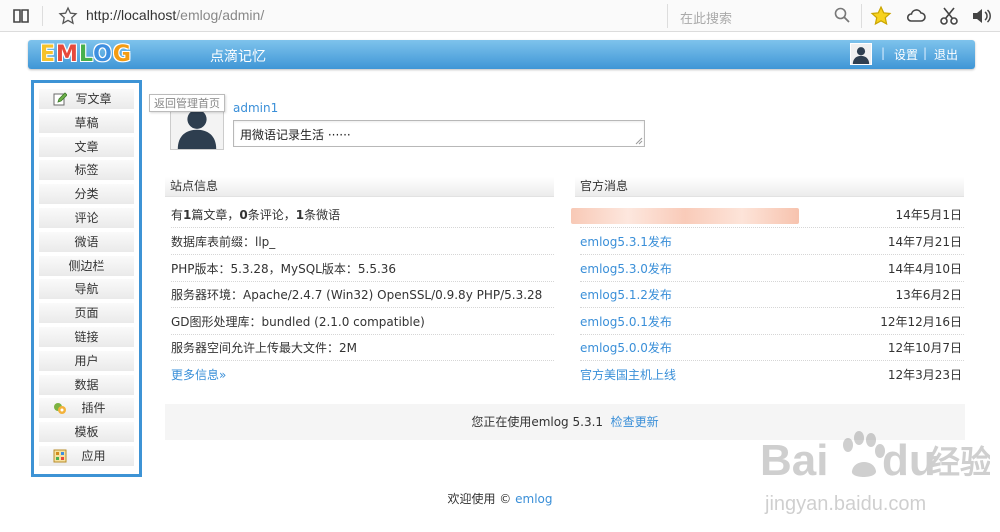 The height and width of the screenshot is (532, 1000). I want to click on sidebar-item-widgets: 侧边栏, so click(86, 265).